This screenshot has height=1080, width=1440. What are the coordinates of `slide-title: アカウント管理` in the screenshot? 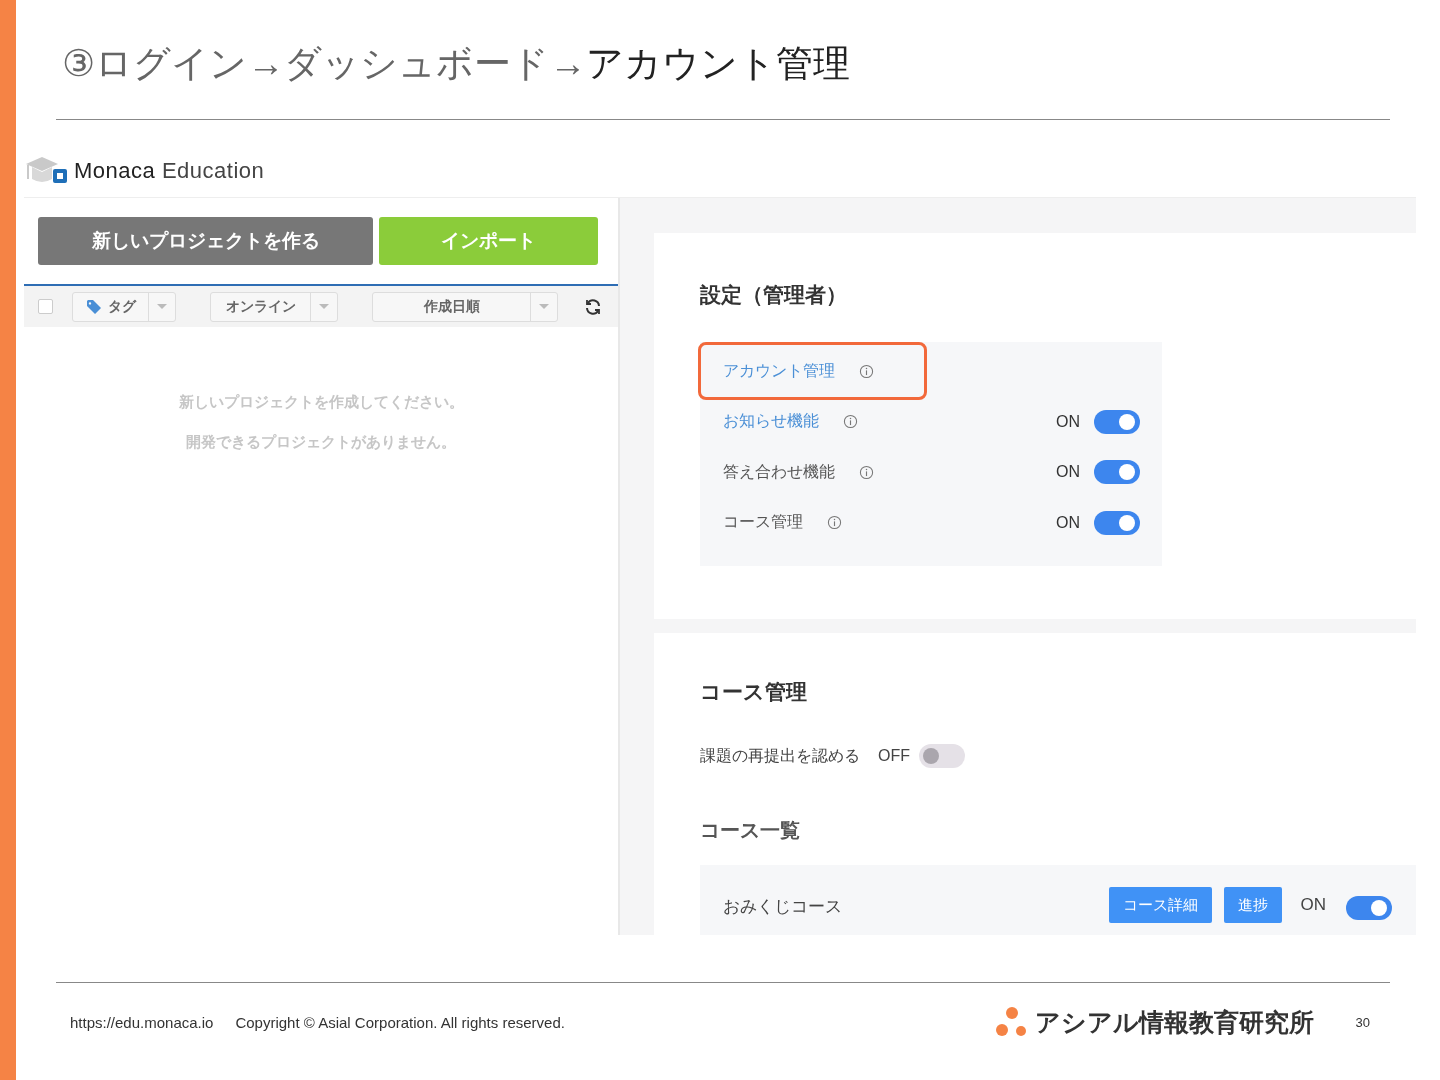 It's located at (718, 63).